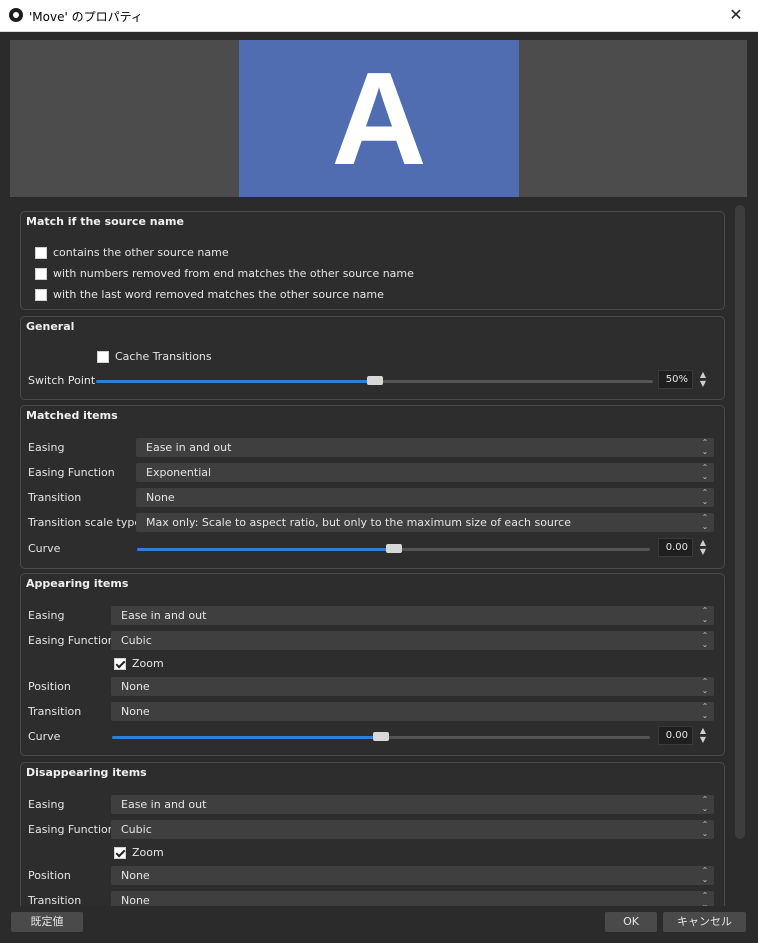  What do you see at coordinates (412, 829) in the screenshot?
I see `disappearing-easing-function-select: Cubic ⌃ ⌄` at bounding box center [412, 829].